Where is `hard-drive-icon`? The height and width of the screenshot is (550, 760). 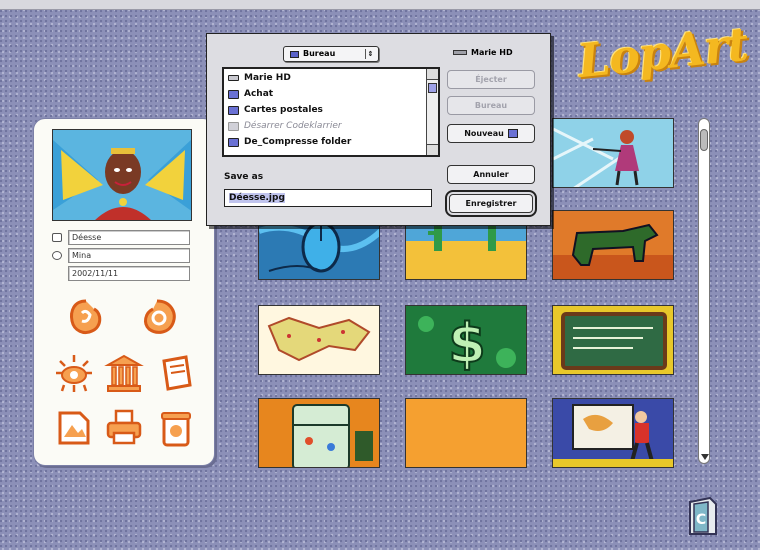
hard-drive-icon is located at coordinates (460, 52).